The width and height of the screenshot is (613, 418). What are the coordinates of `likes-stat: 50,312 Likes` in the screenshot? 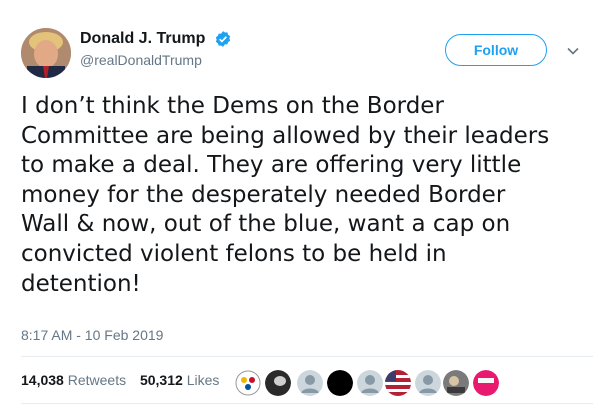 It's located at (179, 380).